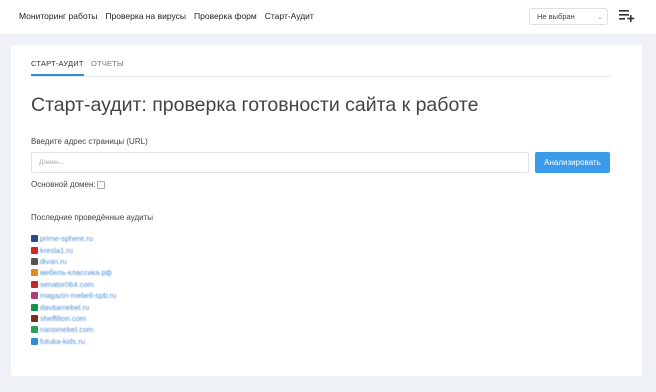  Describe the element at coordinates (92, 217) in the screenshot. I see `recent-audits-title: Последние проведённые аудиты` at that location.